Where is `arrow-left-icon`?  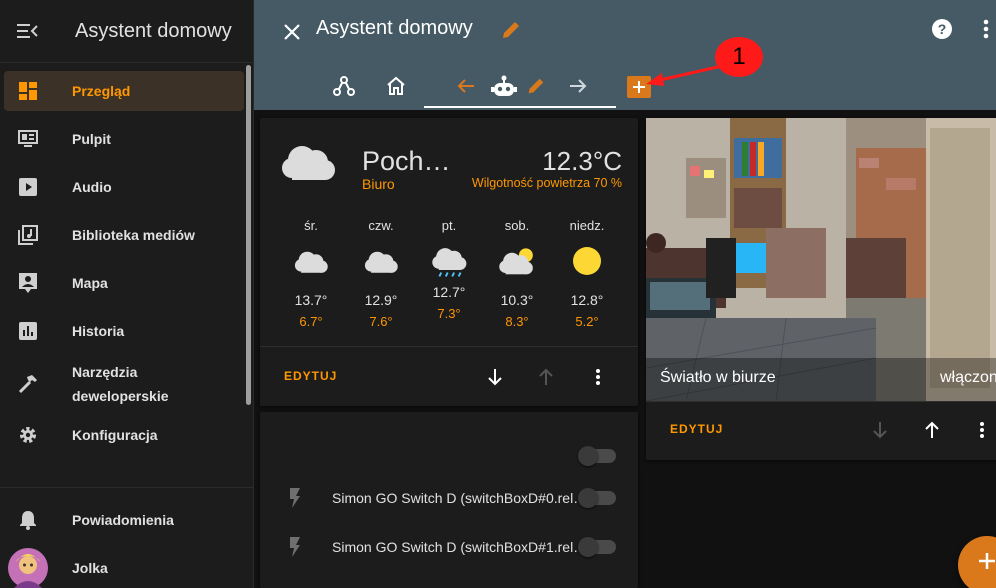 arrow-left-icon is located at coordinates (465, 86).